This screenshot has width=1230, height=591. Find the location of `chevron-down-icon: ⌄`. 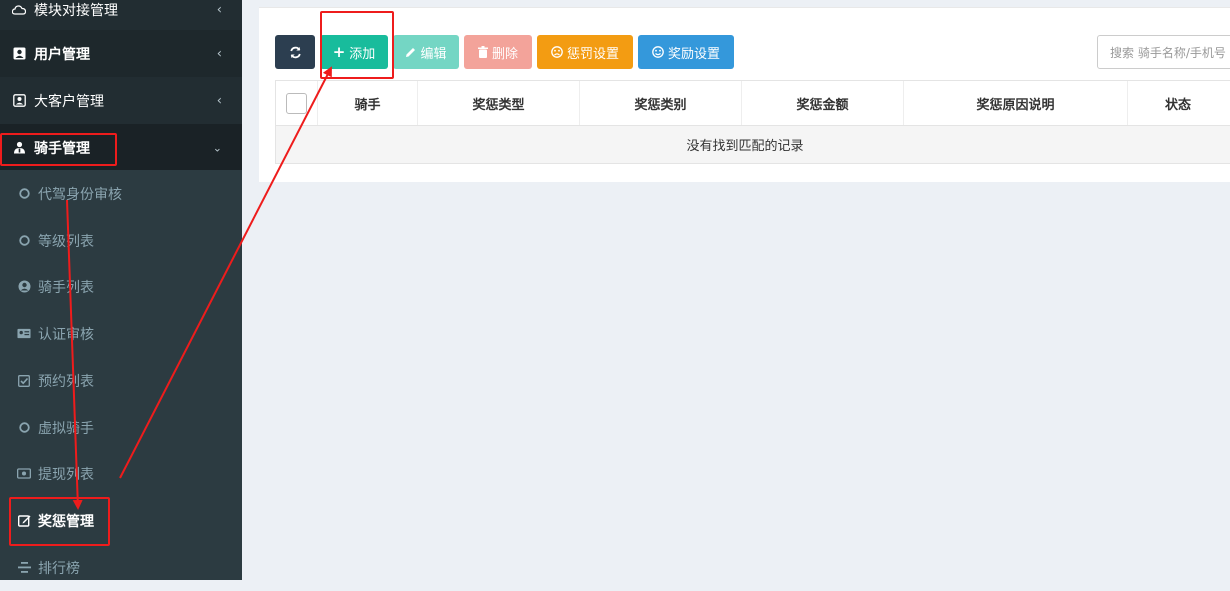

chevron-down-icon: ⌄ is located at coordinates (217, 147).